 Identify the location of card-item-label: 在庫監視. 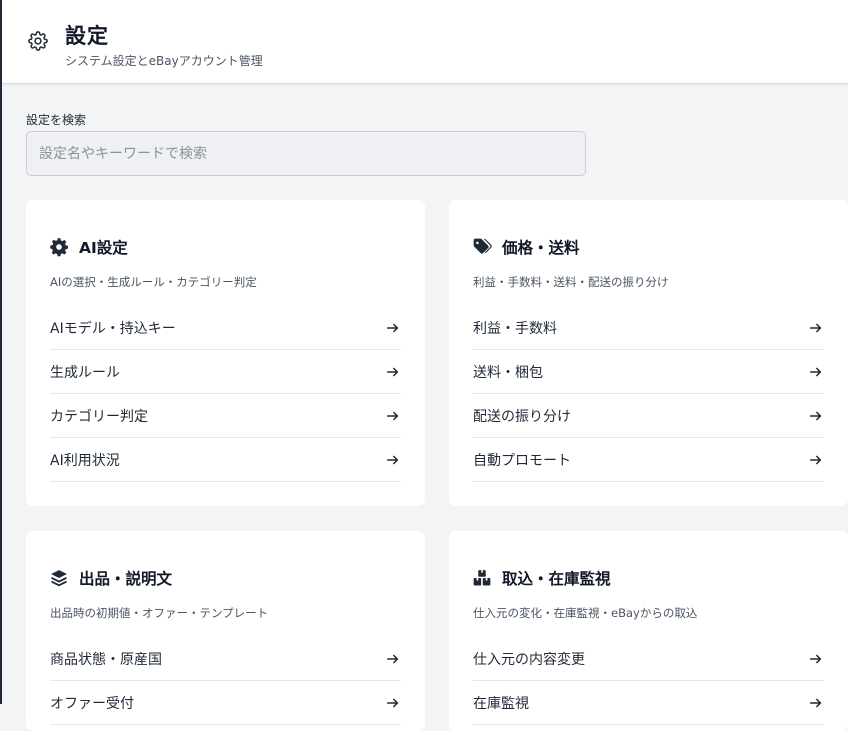
(501, 703).